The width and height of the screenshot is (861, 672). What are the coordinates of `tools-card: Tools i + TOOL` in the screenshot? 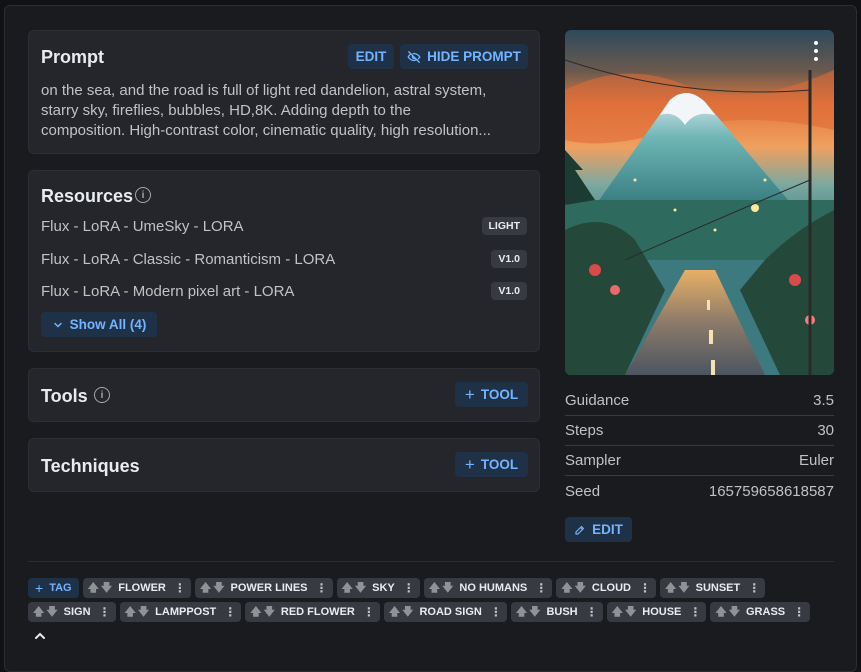 It's located at (284, 395).